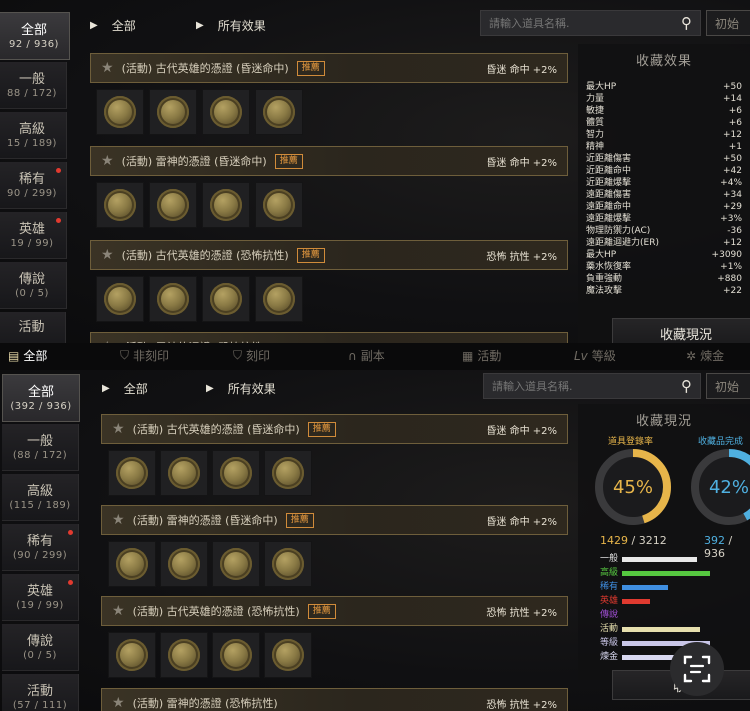 The height and width of the screenshot is (711, 750). I want to click on effect-row: ★ (活動) 雷神的憑證 (恐怖抗性) 恐怖 抗性 +2%, so click(334, 699).